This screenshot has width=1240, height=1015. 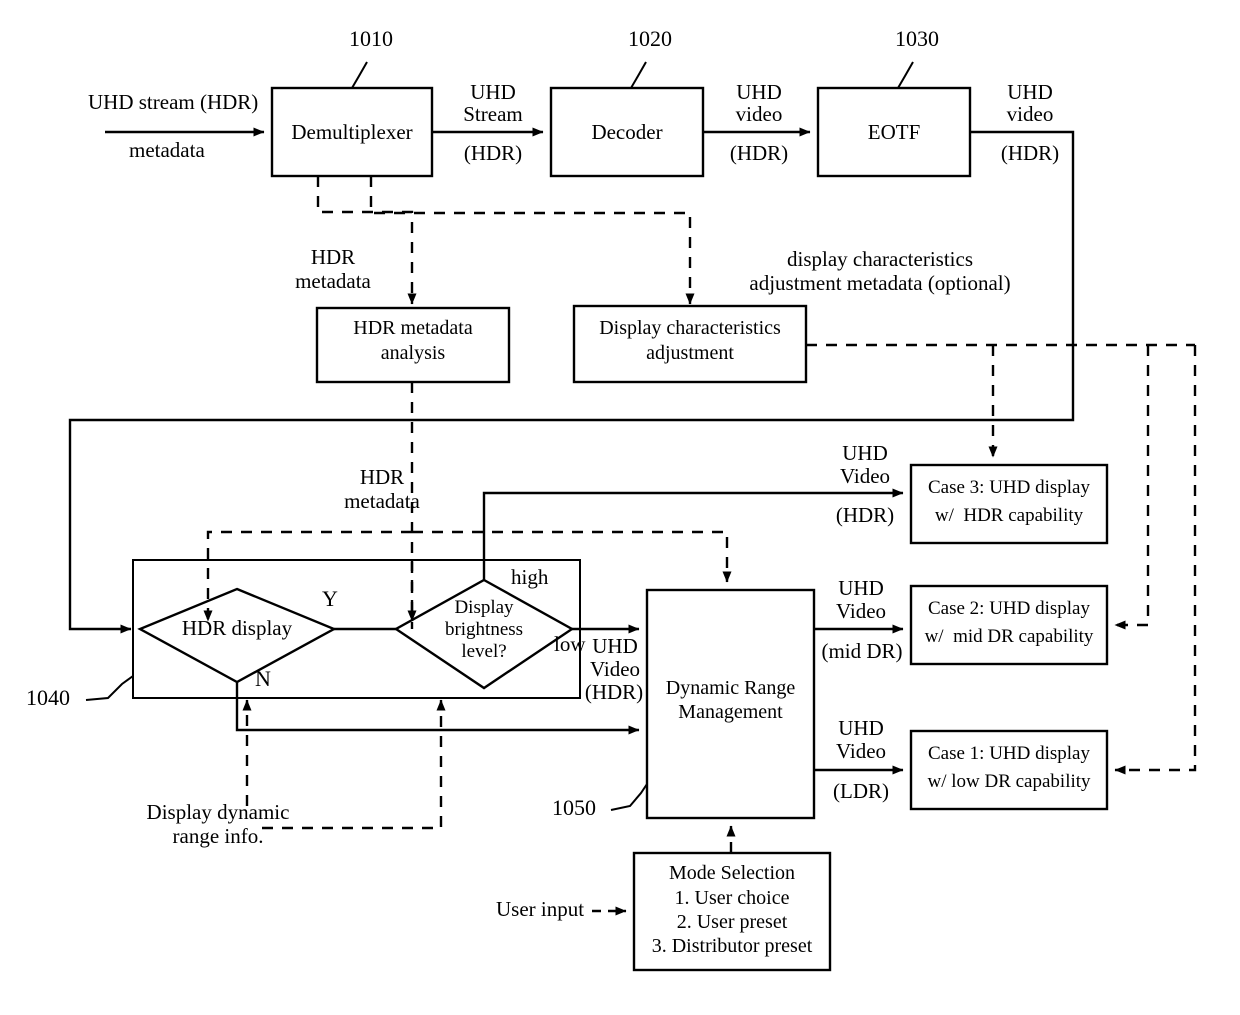 What do you see at coordinates (730, 688) in the screenshot?
I see `label-dynamic-range-management-line1: Dynamic Range` at bounding box center [730, 688].